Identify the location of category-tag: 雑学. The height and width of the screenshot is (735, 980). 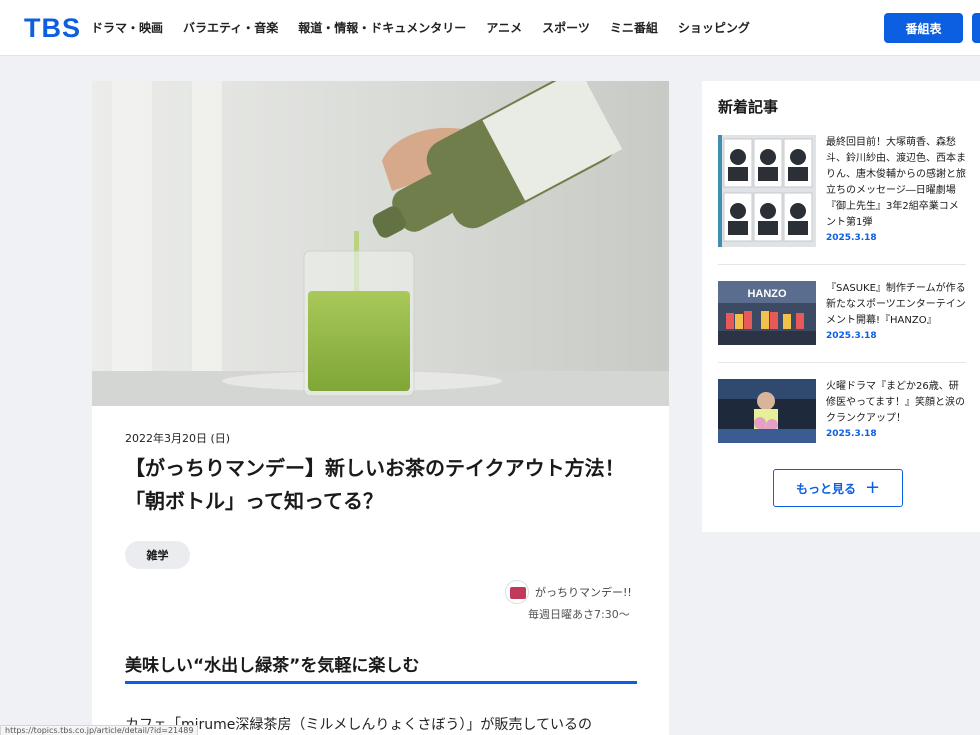
(157, 555).